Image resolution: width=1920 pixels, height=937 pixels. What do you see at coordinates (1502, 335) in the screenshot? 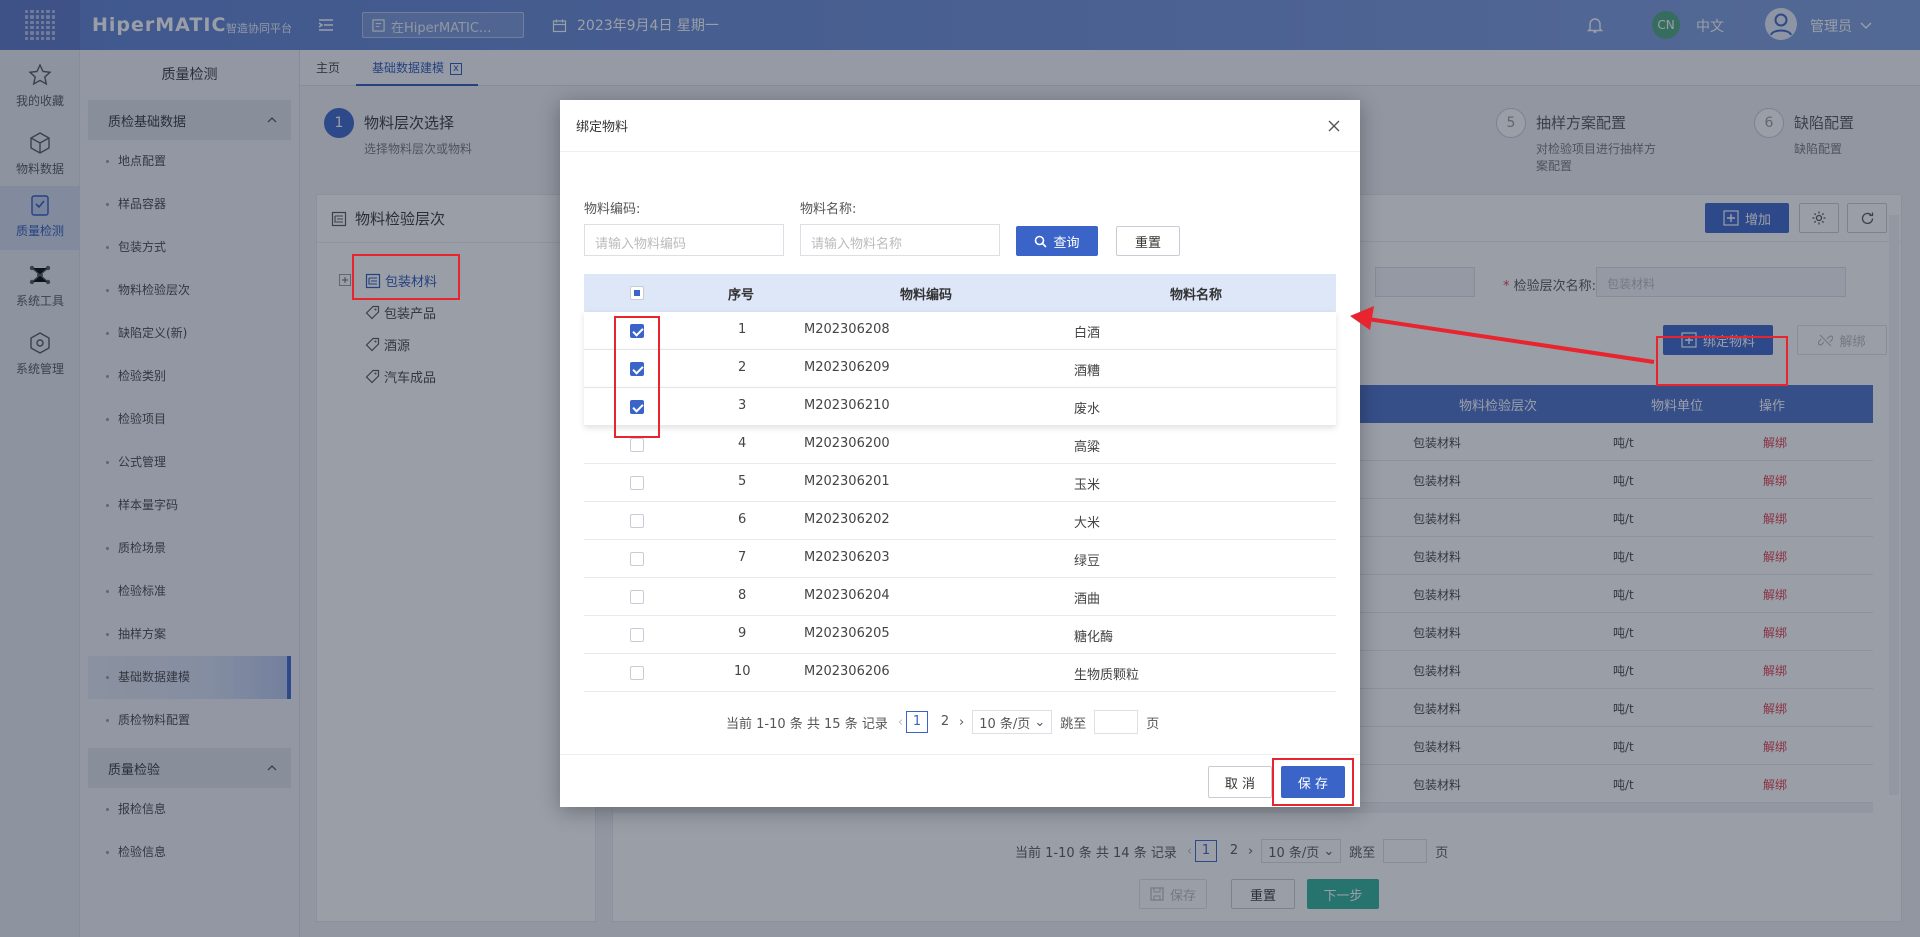
I see `annotation-arrow` at bounding box center [1502, 335].